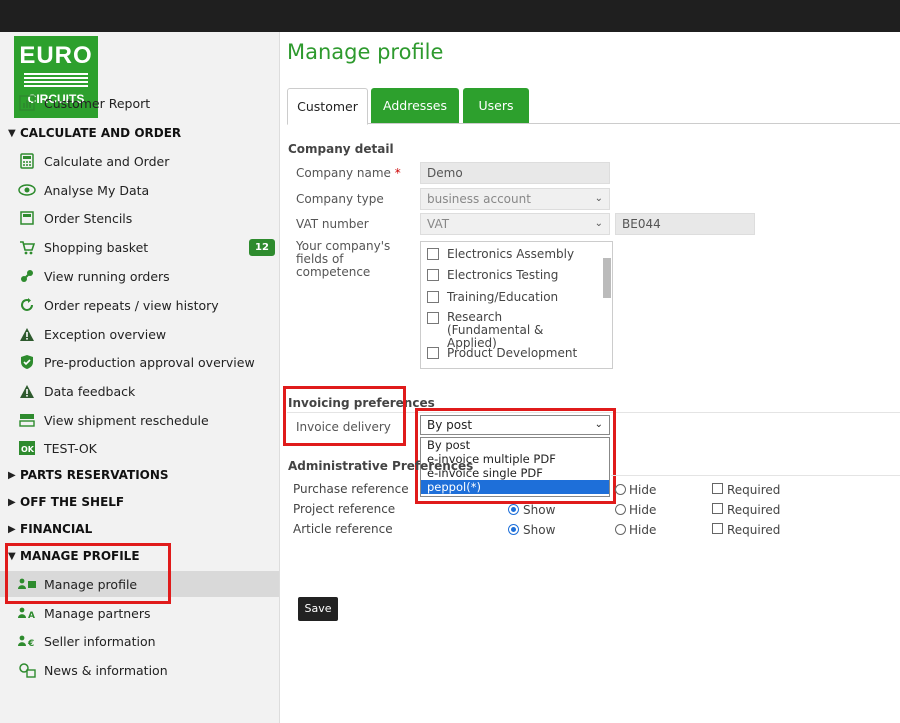  I want to click on project-required-label: Required, so click(754, 510).